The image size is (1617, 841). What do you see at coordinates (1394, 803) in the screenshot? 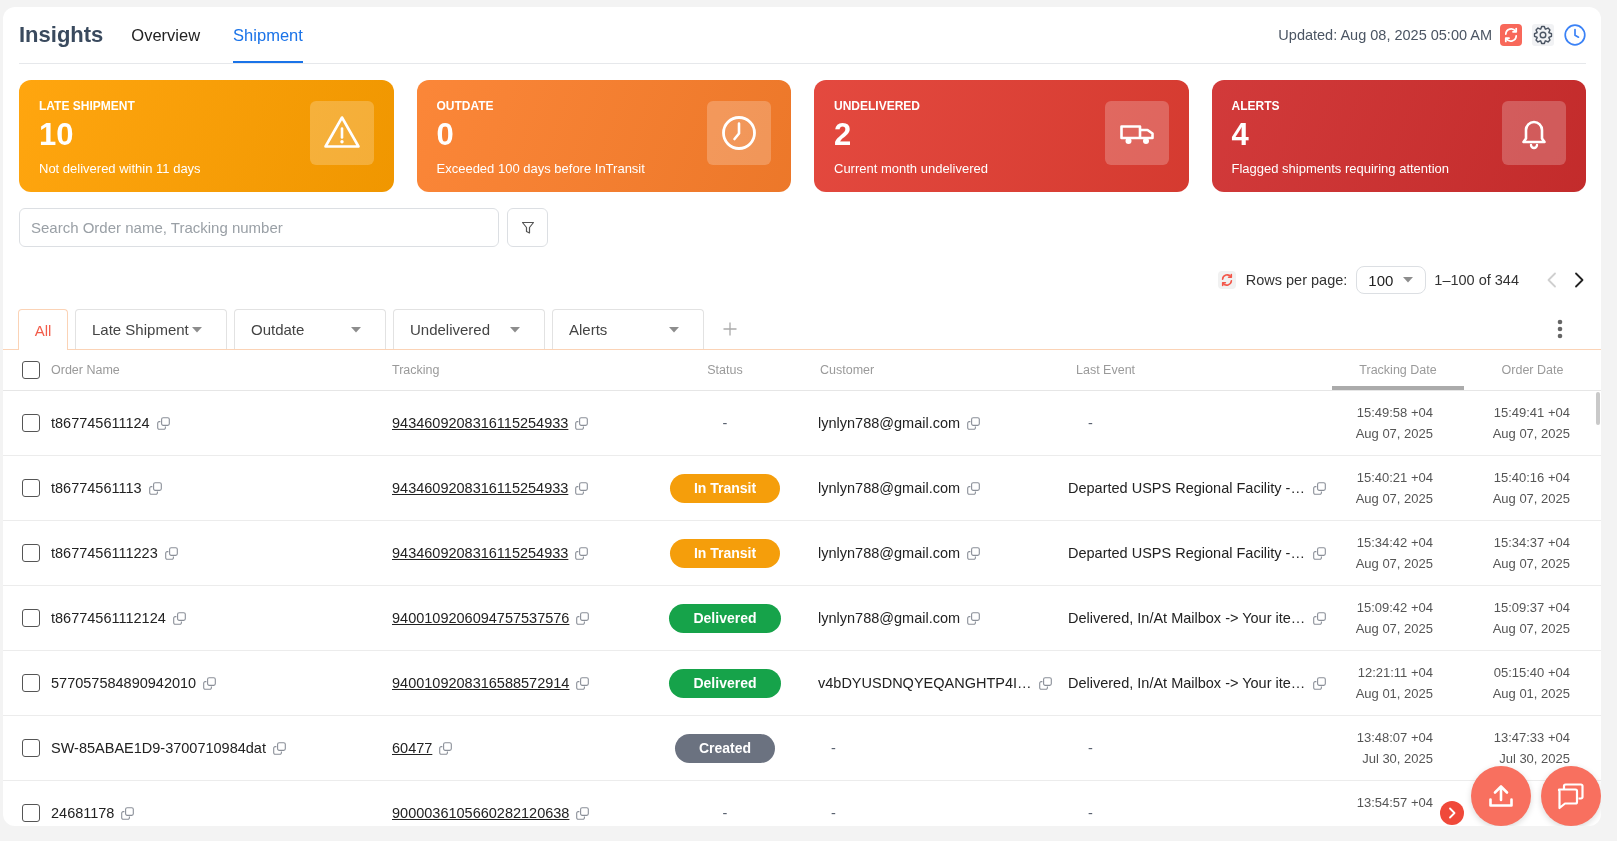
I see `tracking-date: 13:54:57 +04` at bounding box center [1394, 803].